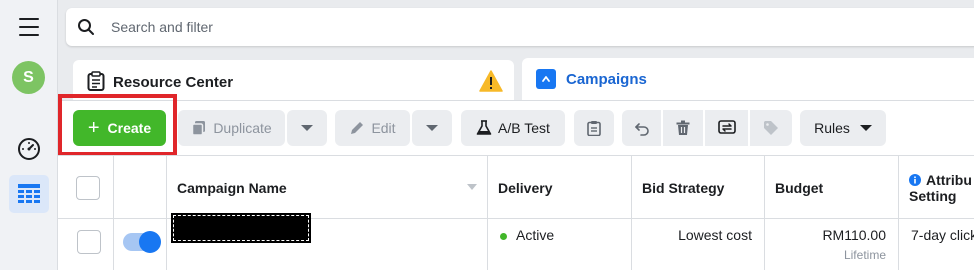 The image size is (974, 270). I want to click on toggle-knob, so click(150, 242).